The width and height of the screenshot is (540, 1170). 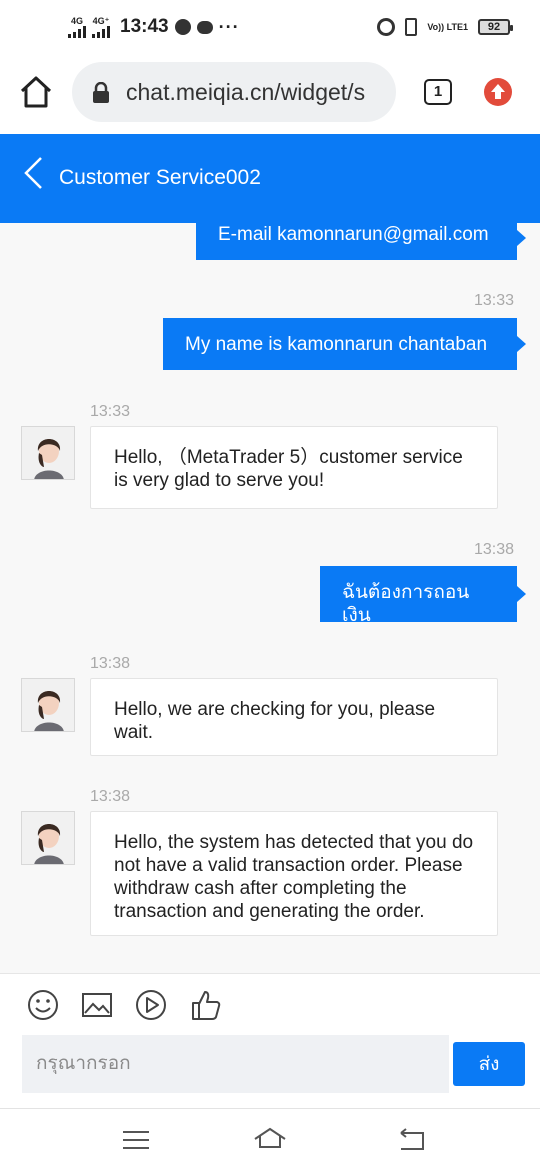 I want to click on image-icon, so click(x=97, y=1005).